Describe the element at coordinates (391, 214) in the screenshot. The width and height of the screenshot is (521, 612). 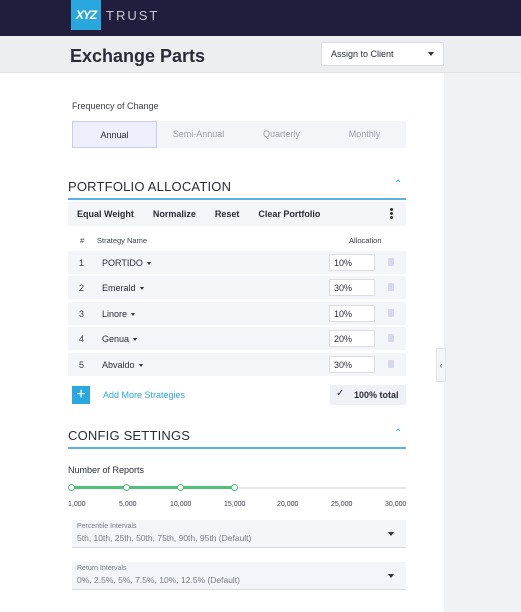
I see `more-options-icon` at that location.